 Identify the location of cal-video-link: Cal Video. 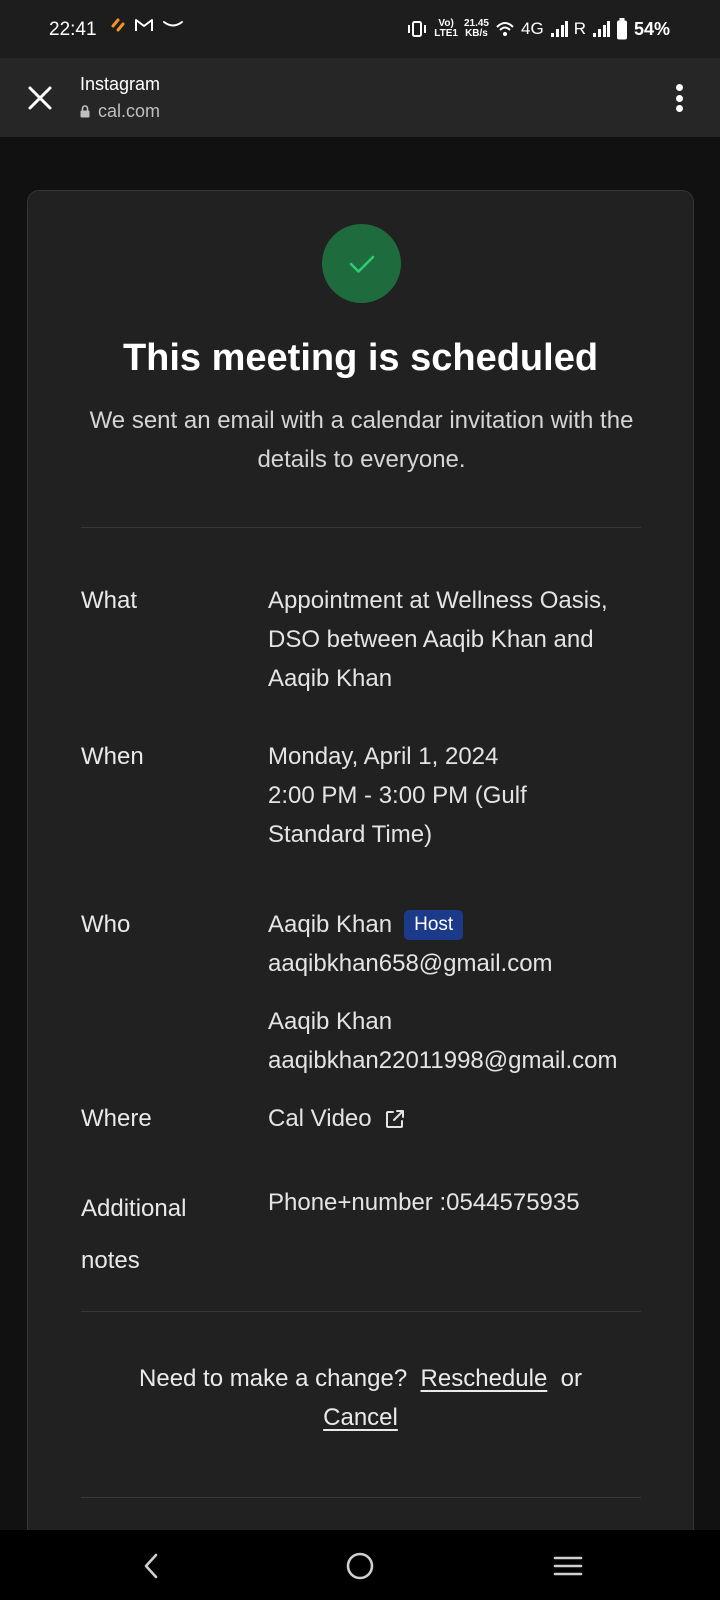
(337, 1118).